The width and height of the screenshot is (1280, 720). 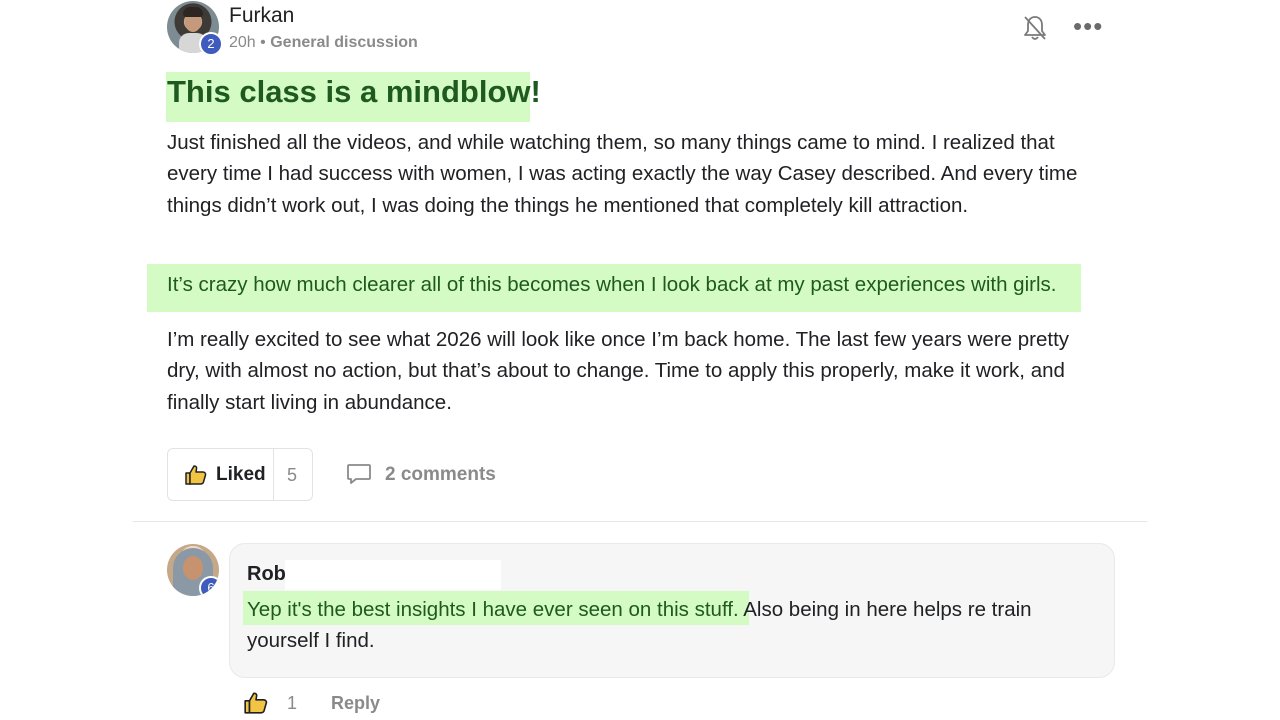 I want to click on author-level-badge: 2, so click(x=211, y=44).